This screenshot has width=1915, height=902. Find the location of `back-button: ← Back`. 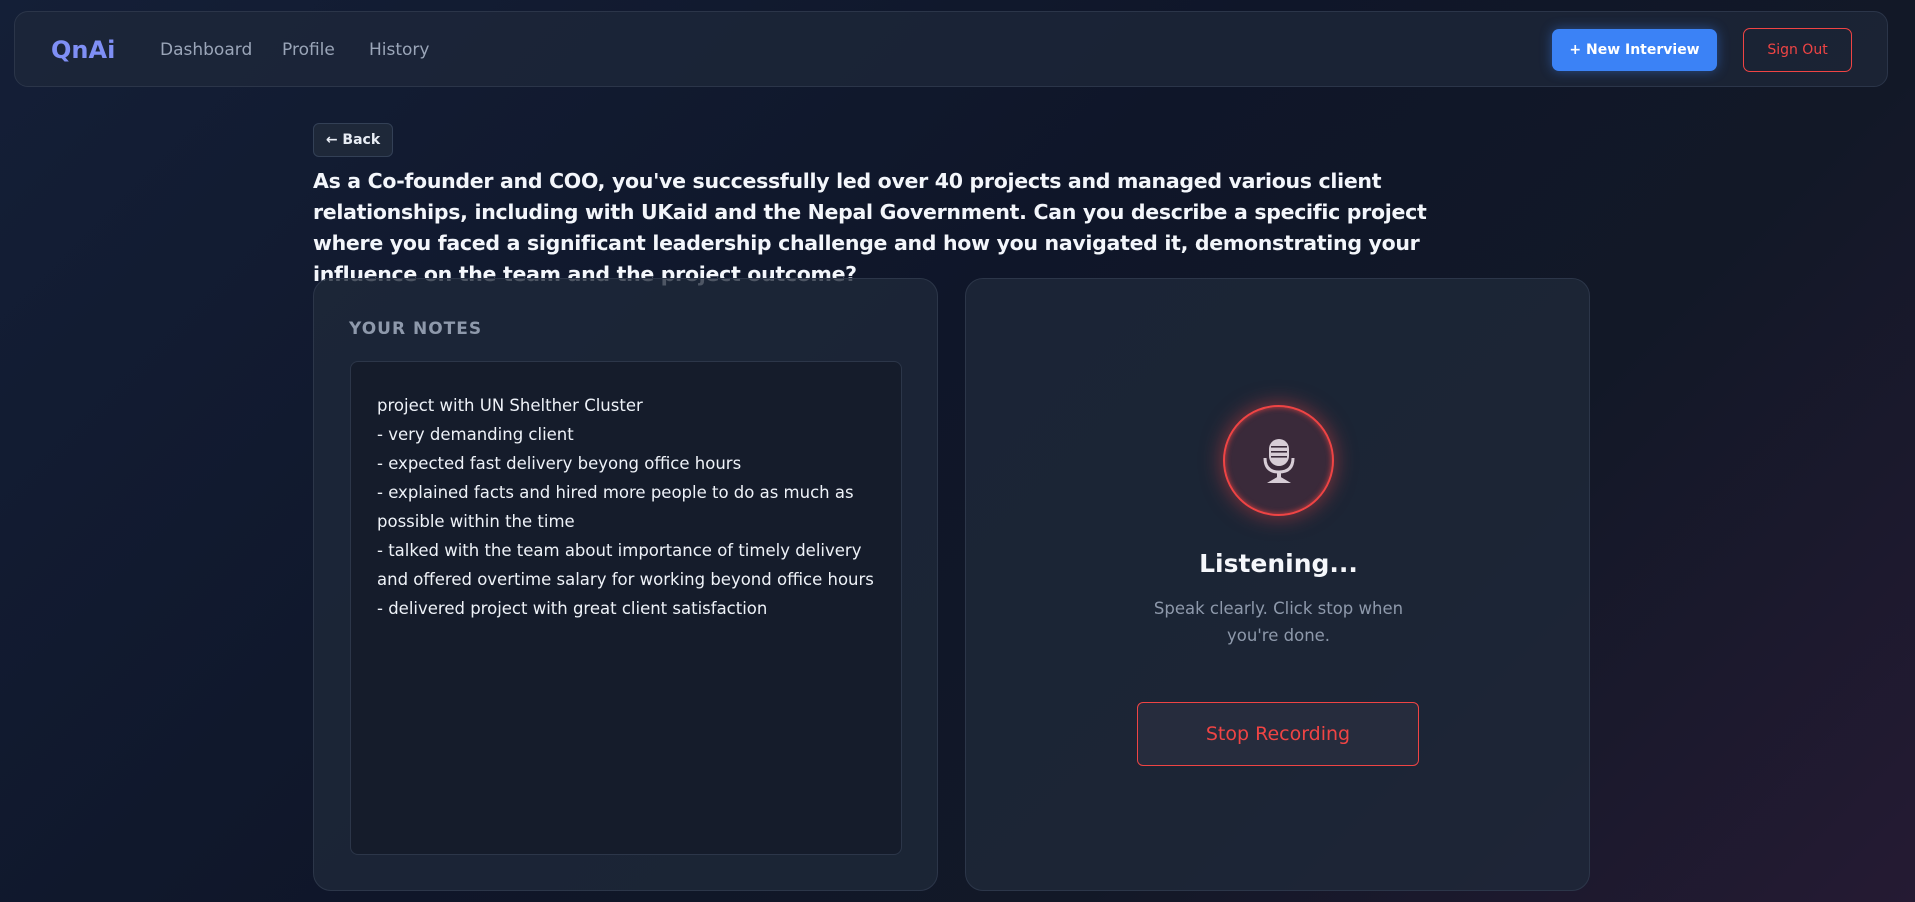

back-button: ← Back is located at coordinates (353, 140).